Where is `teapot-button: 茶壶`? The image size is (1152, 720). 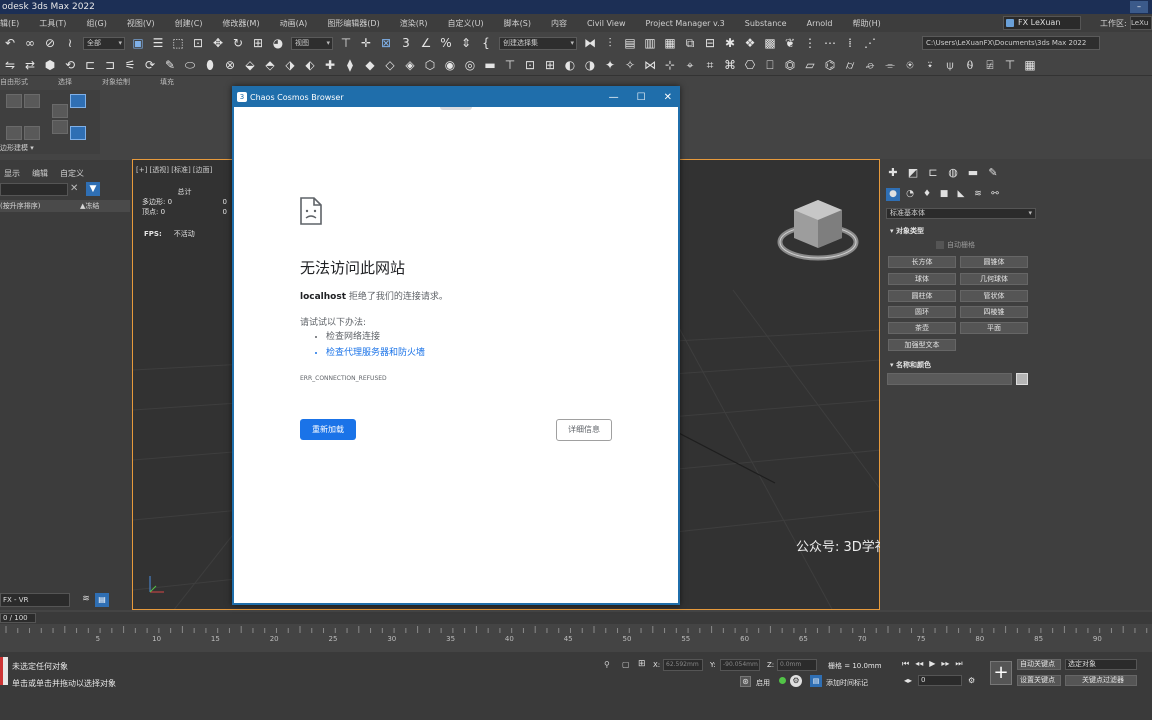 teapot-button: 茶壶 is located at coordinates (922, 328).